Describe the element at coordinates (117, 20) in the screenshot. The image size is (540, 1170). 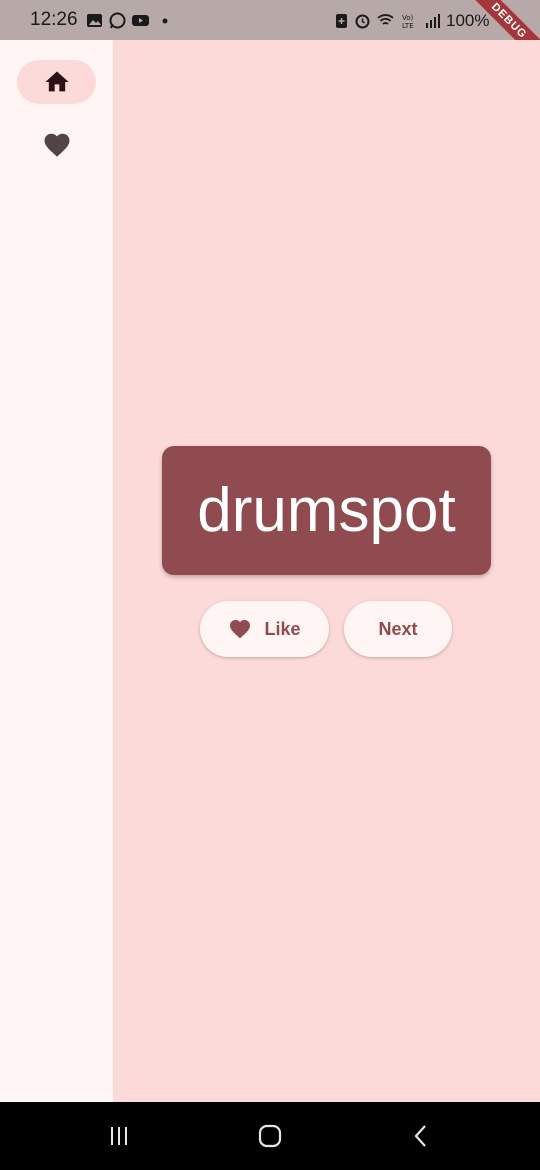
I see `whatsapp-icon` at that location.